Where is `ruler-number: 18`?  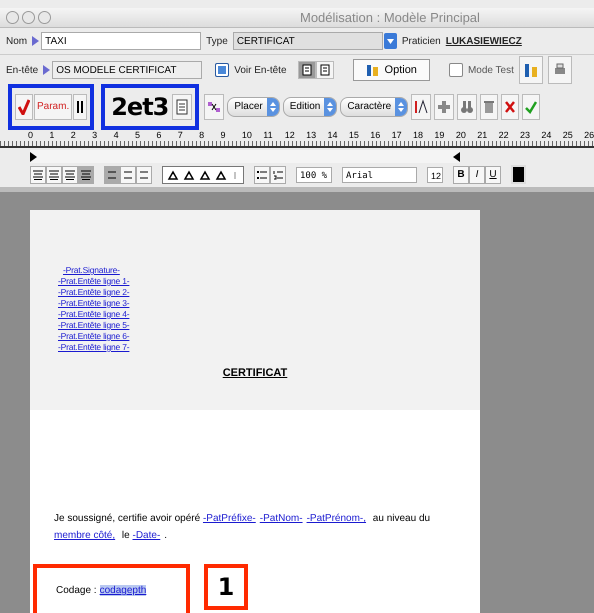
ruler-number: 18 is located at coordinates (418, 135).